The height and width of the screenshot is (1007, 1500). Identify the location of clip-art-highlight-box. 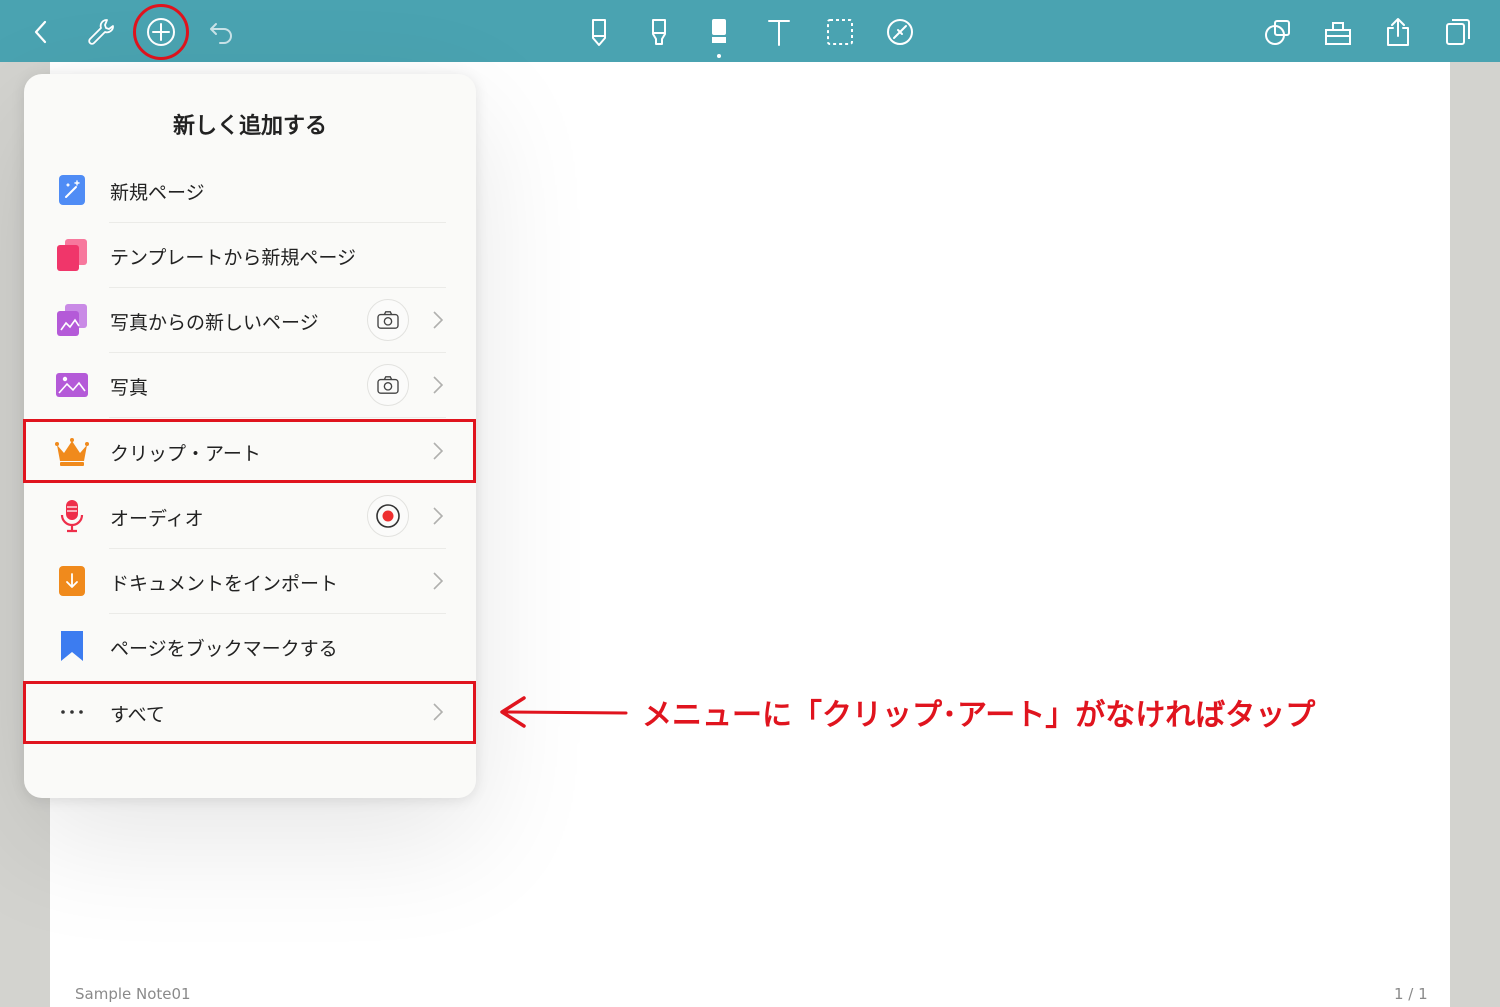
(249, 451).